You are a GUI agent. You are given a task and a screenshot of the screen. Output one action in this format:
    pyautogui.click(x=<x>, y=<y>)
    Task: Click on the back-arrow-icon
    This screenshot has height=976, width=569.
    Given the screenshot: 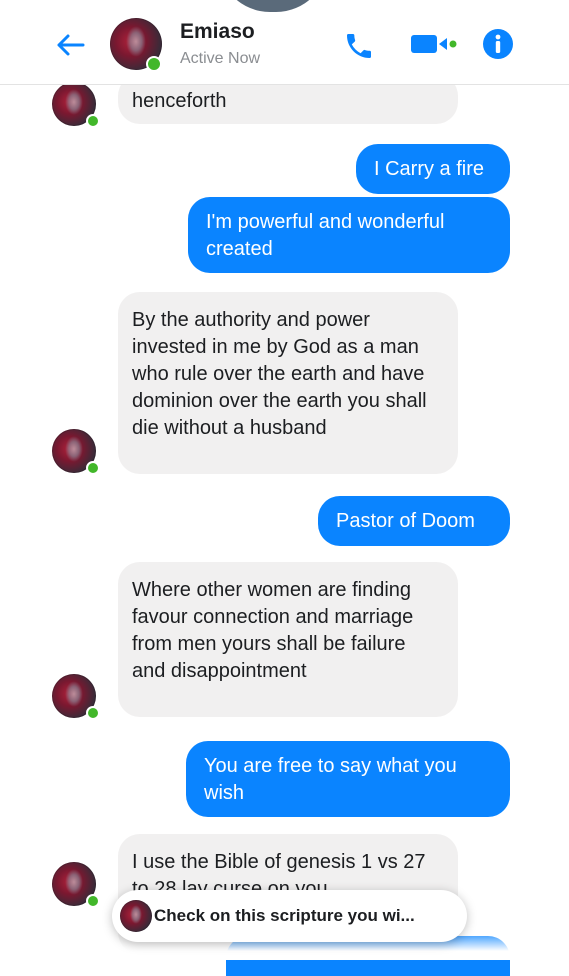 What is the action you would take?
    pyautogui.click(x=71, y=45)
    